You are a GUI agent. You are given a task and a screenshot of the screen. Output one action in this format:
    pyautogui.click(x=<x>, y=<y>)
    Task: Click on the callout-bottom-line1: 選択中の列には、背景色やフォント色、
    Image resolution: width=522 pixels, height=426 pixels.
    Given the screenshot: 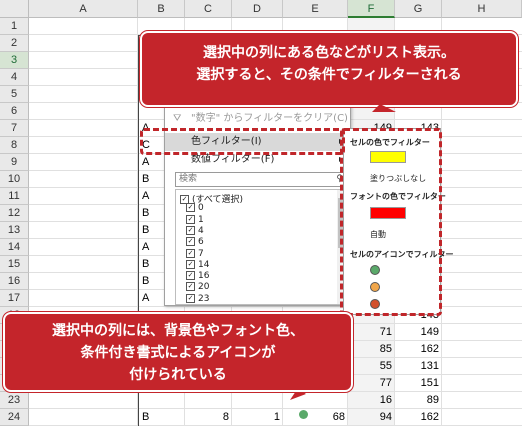 What is the action you would take?
    pyautogui.click(x=178, y=331)
    